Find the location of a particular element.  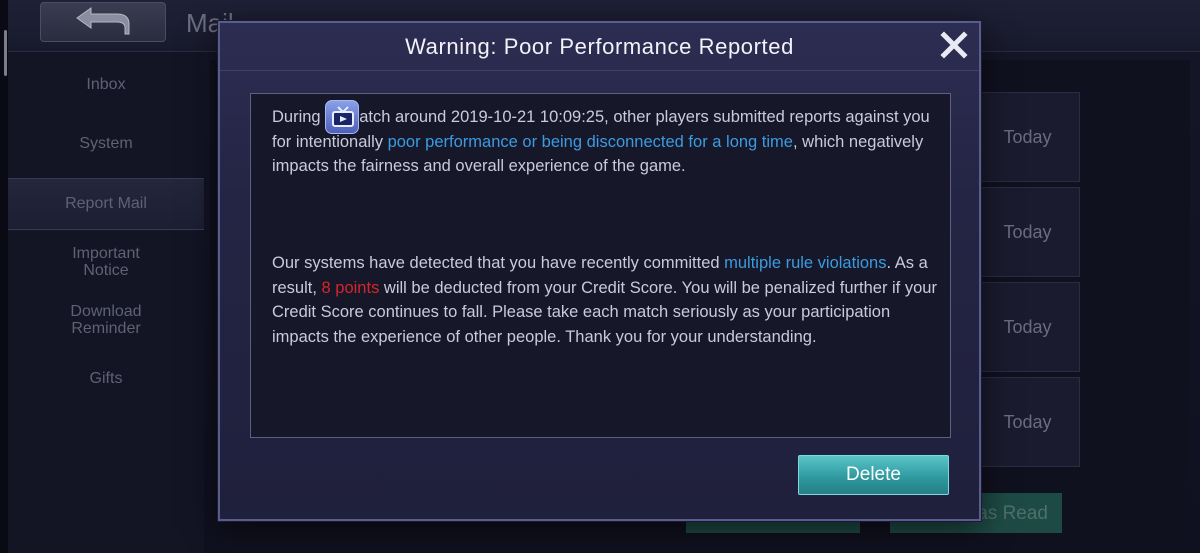

dialog-header: Warning: Poor Performance Reported is located at coordinates (599, 47).